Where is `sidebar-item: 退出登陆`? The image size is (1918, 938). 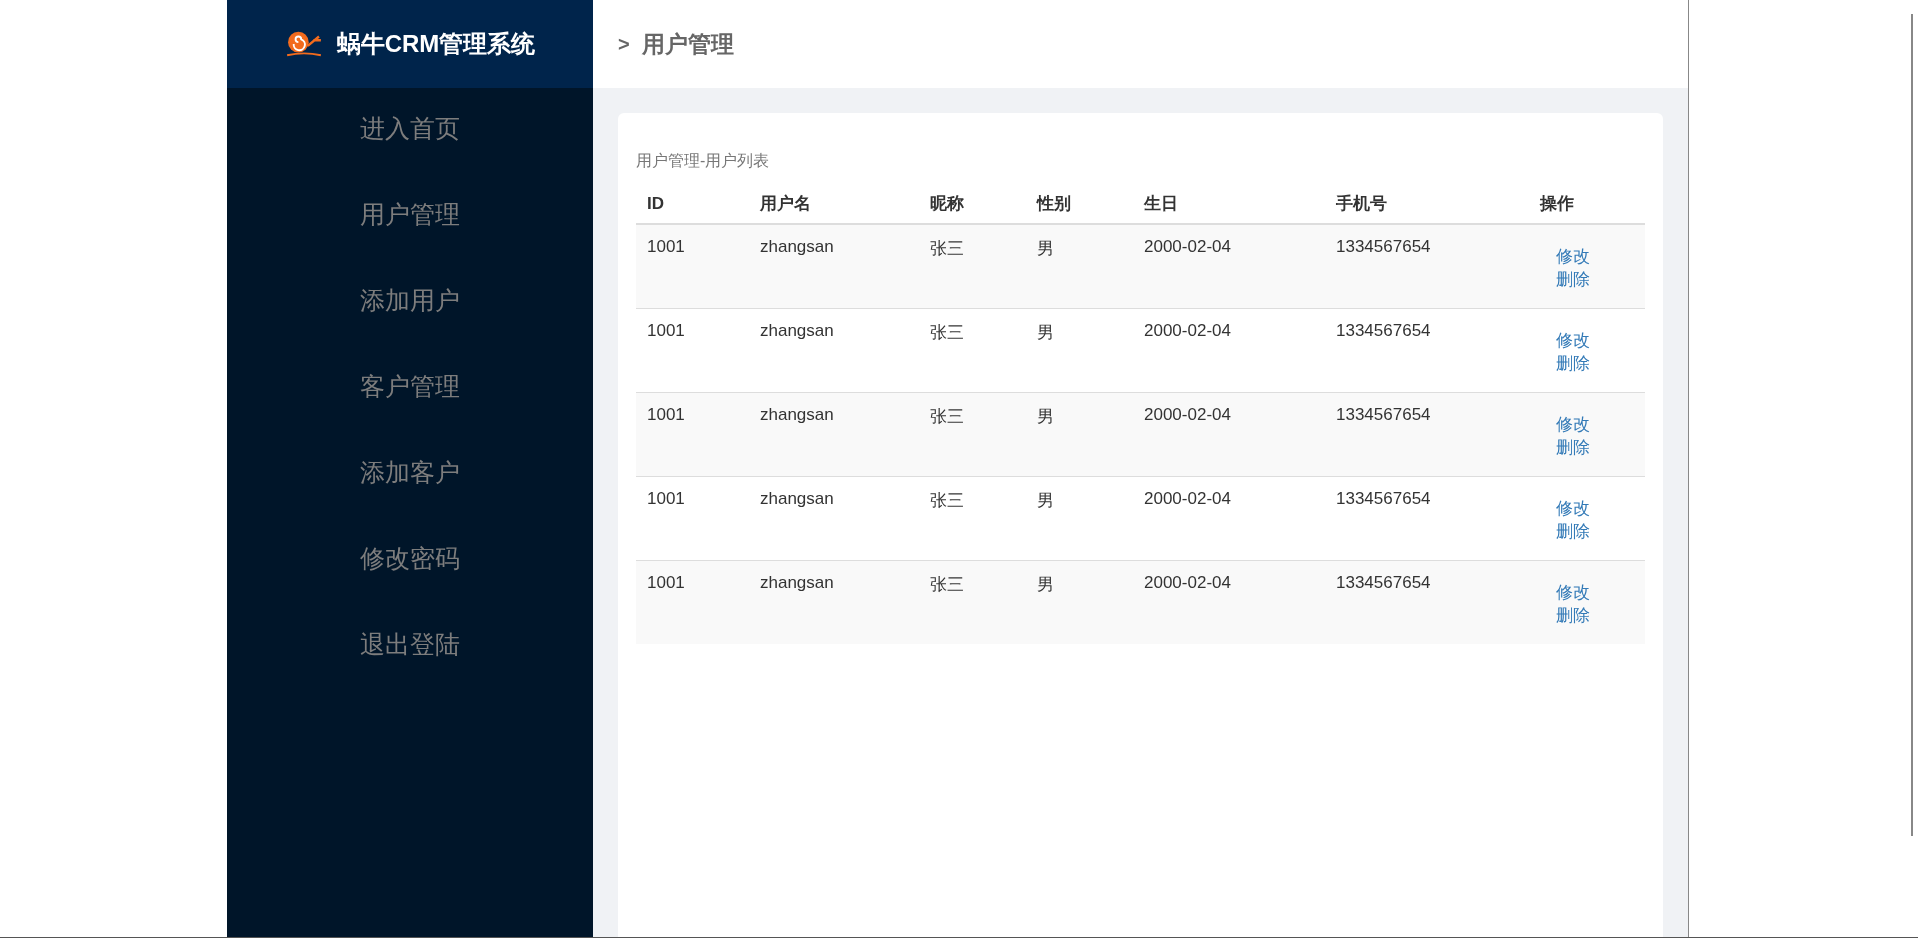
sidebar-item: 退出登陆 is located at coordinates (410, 666).